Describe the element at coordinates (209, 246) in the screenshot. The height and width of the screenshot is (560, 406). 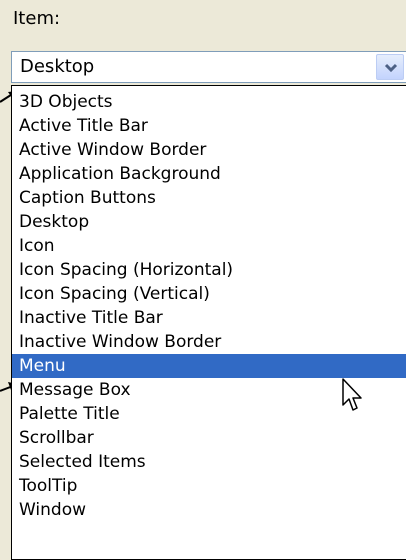
I see `list-item: Icon` at that location.